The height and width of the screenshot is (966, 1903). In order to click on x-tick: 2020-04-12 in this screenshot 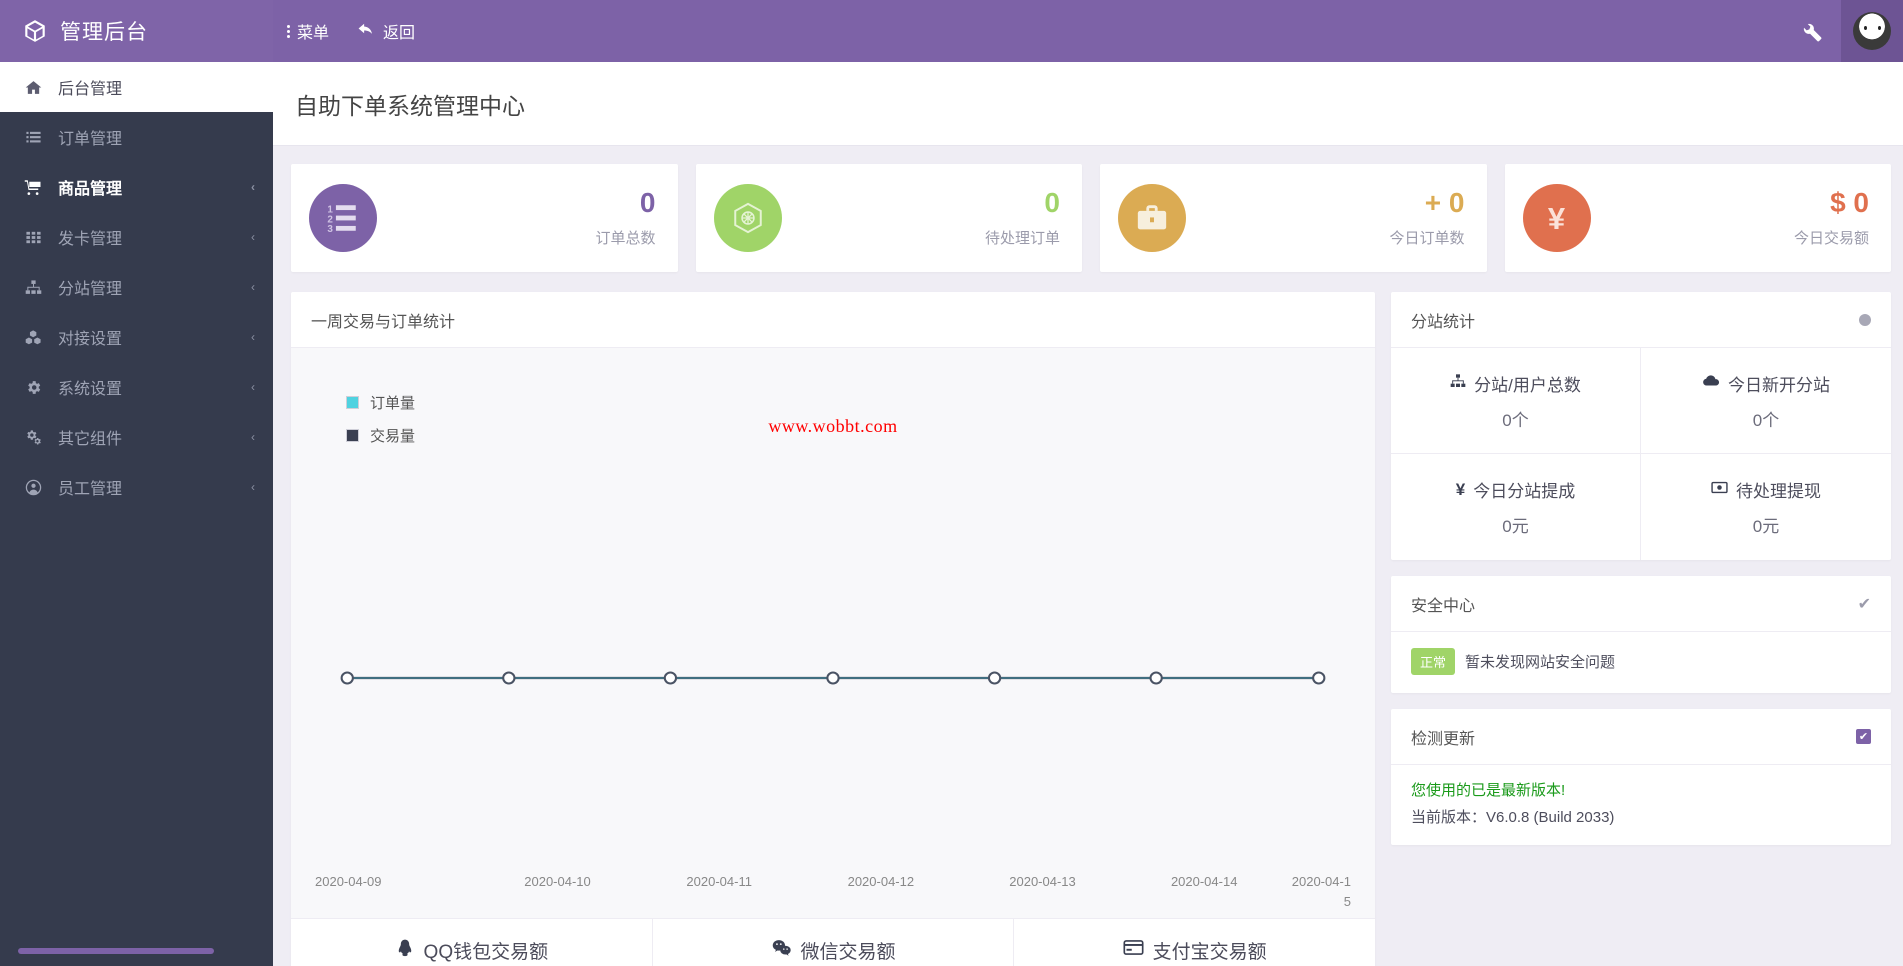, I will do `click(881, 881)`.